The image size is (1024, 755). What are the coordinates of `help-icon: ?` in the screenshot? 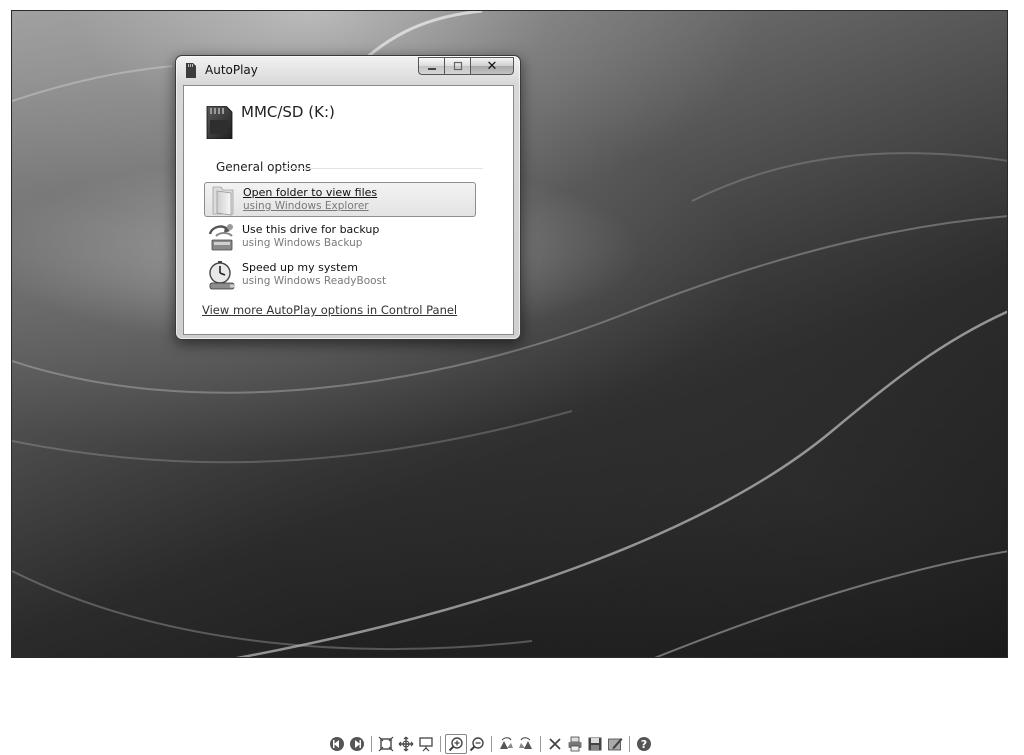 It's located at (644, 744).